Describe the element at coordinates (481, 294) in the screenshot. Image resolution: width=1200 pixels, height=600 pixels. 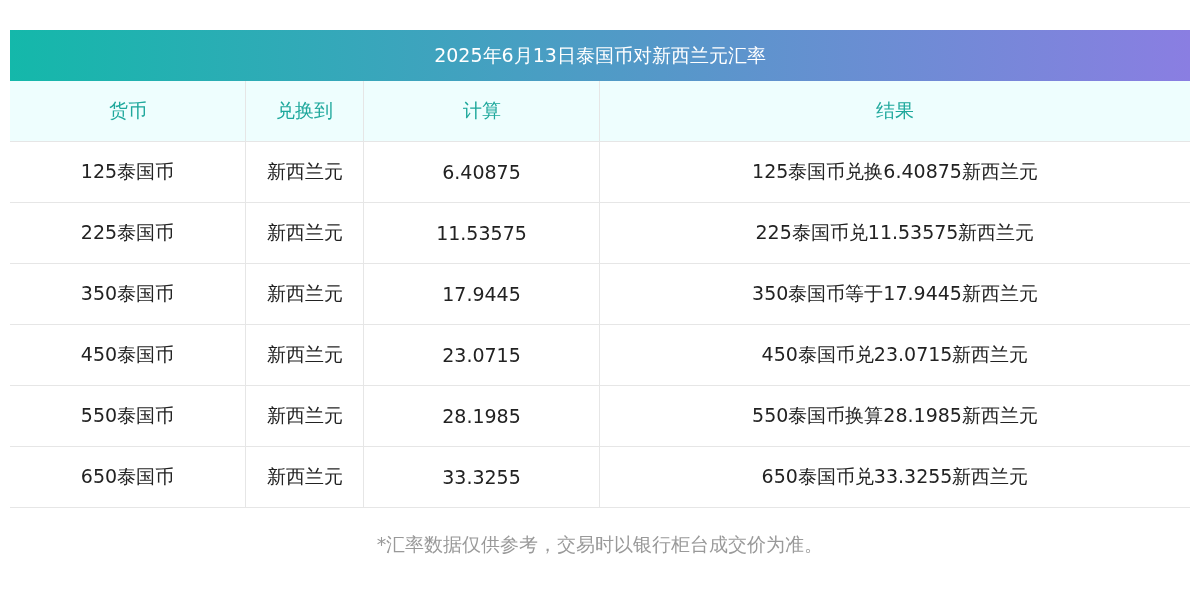
I see `table-cell: 17.9445` at that location.